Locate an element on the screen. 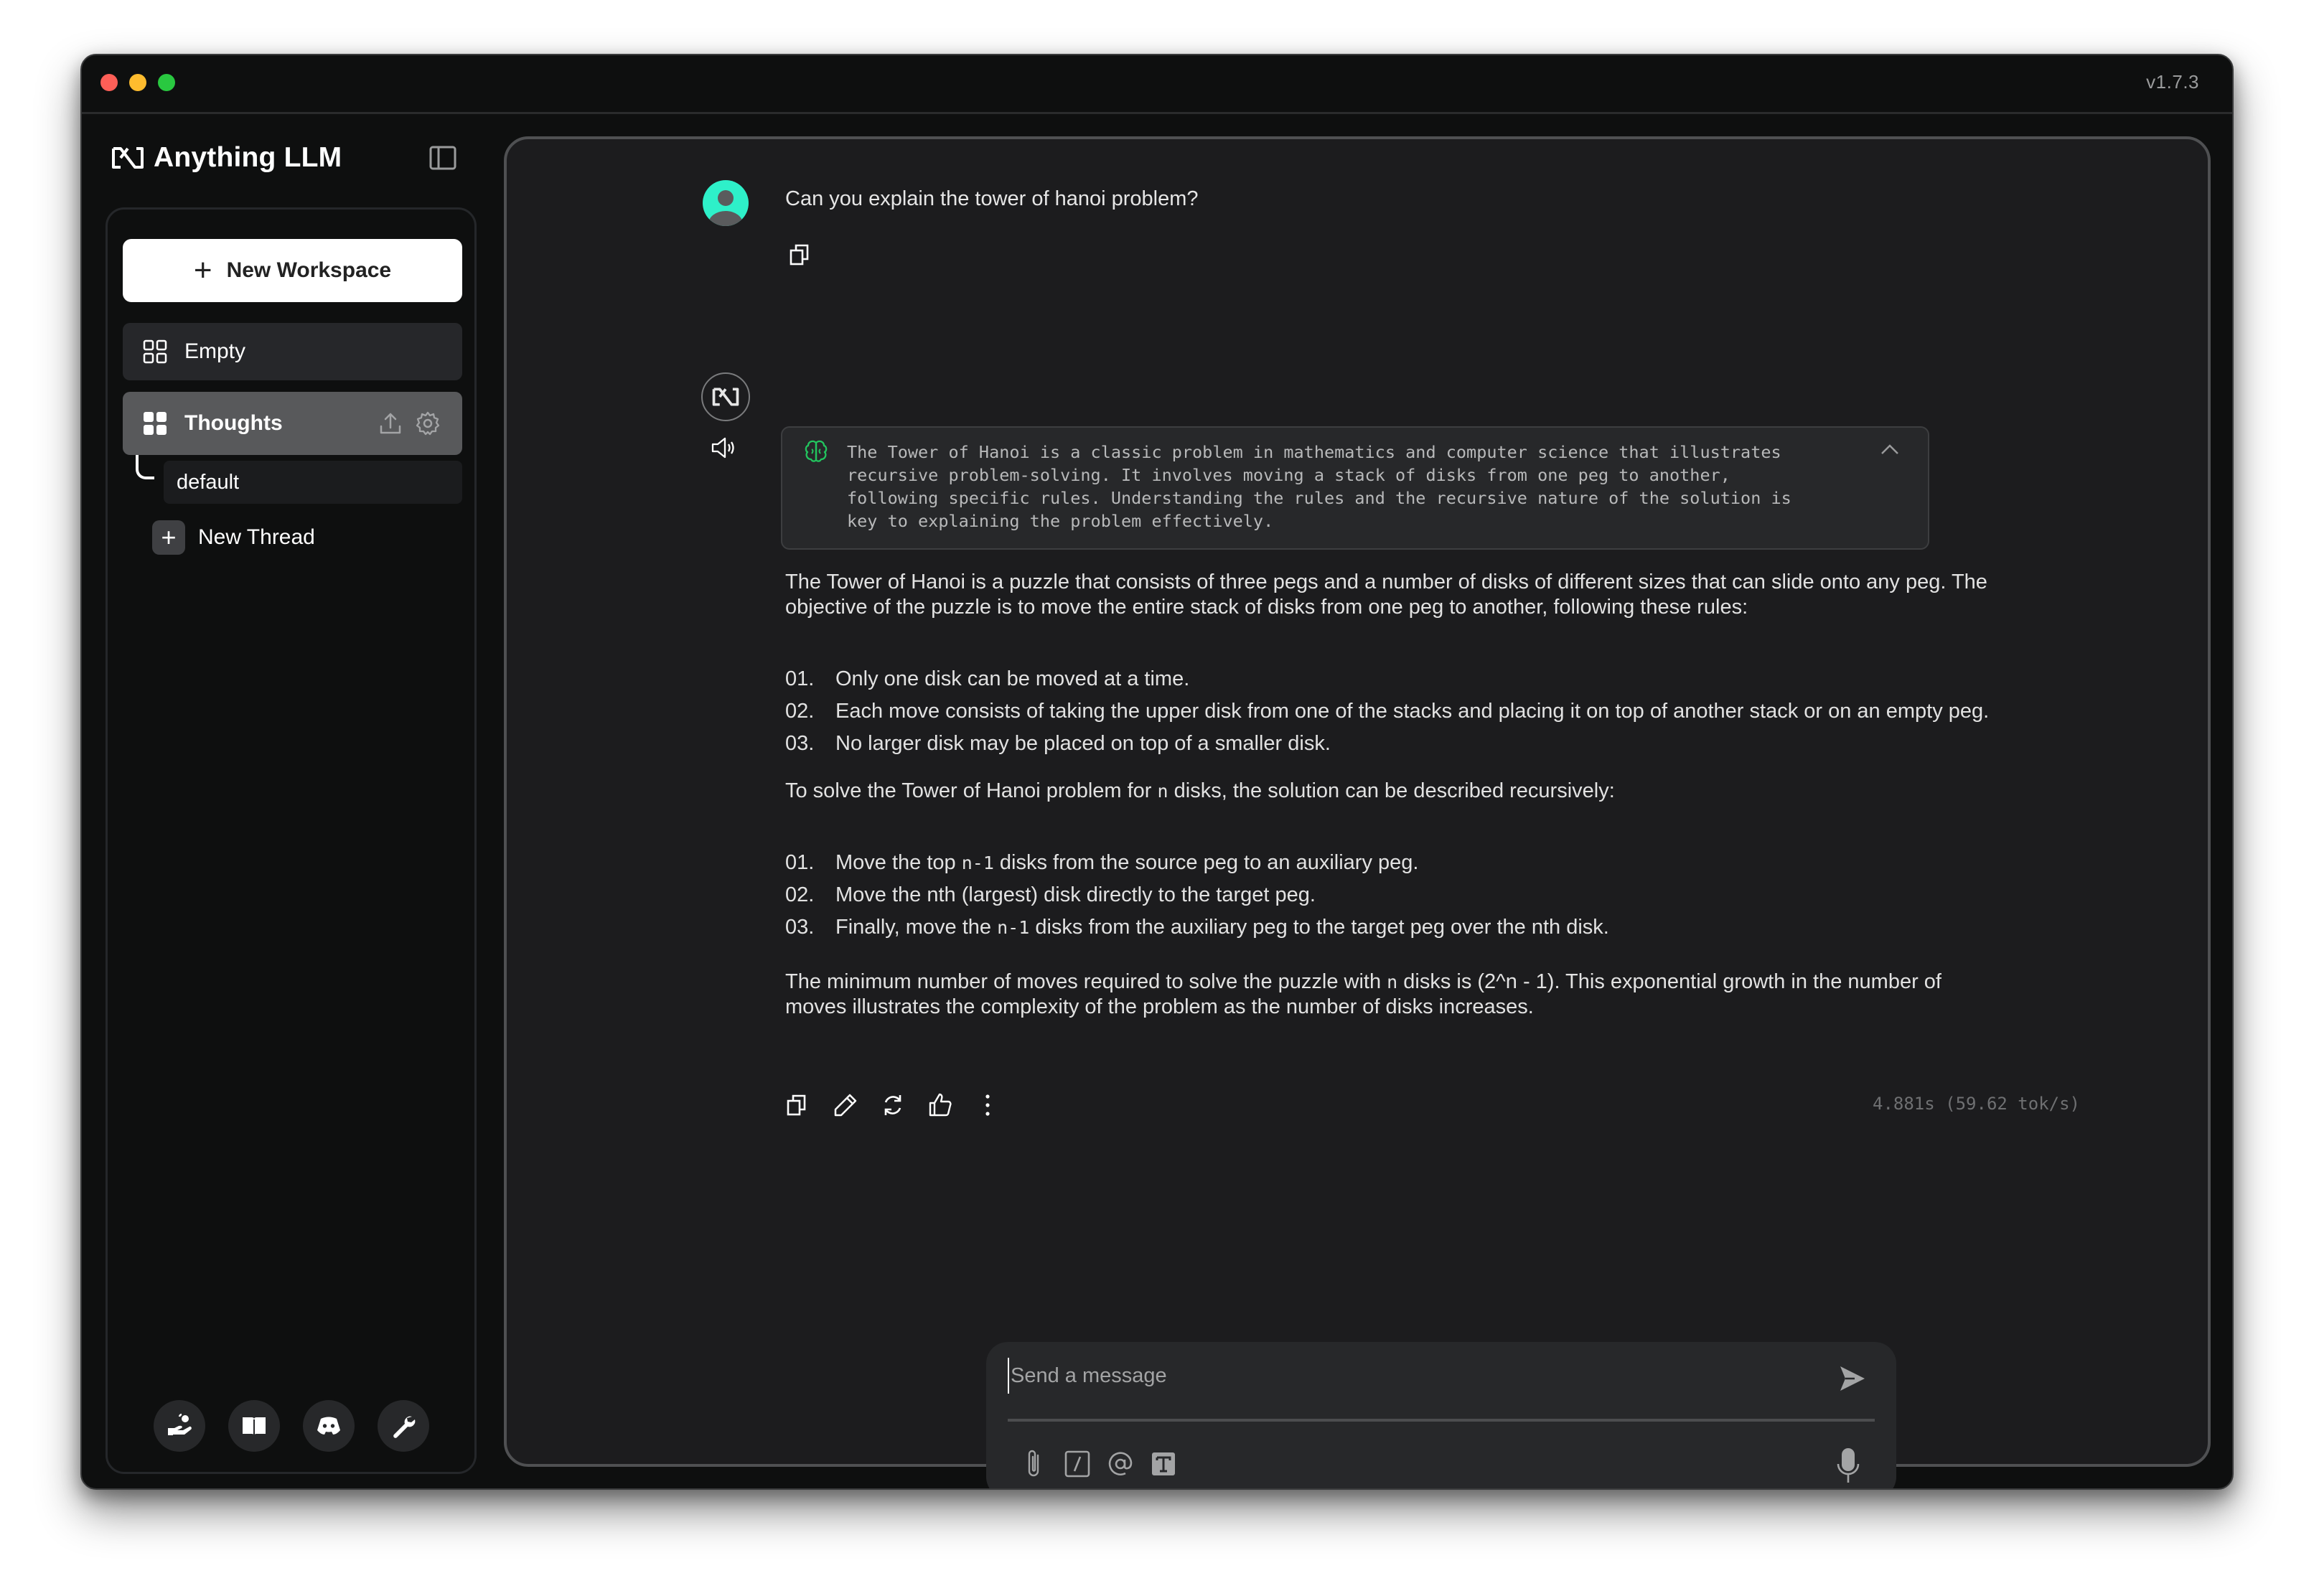  send-icon is located at coordinates (1853, 1378).